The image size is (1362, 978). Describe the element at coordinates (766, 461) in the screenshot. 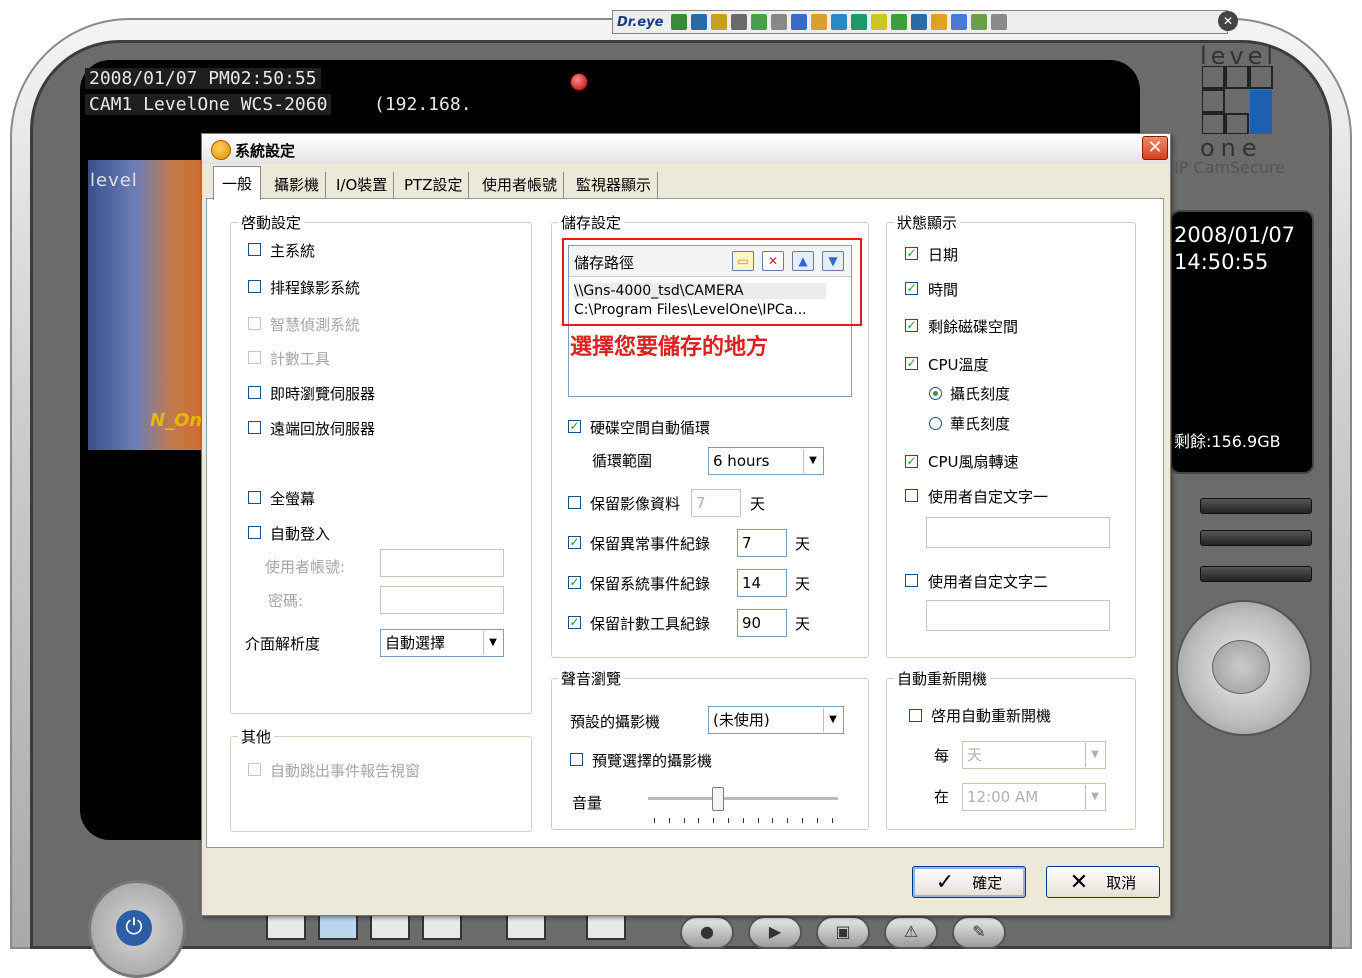

I see `recycle-range-select: 6 hours ▼` at that location.